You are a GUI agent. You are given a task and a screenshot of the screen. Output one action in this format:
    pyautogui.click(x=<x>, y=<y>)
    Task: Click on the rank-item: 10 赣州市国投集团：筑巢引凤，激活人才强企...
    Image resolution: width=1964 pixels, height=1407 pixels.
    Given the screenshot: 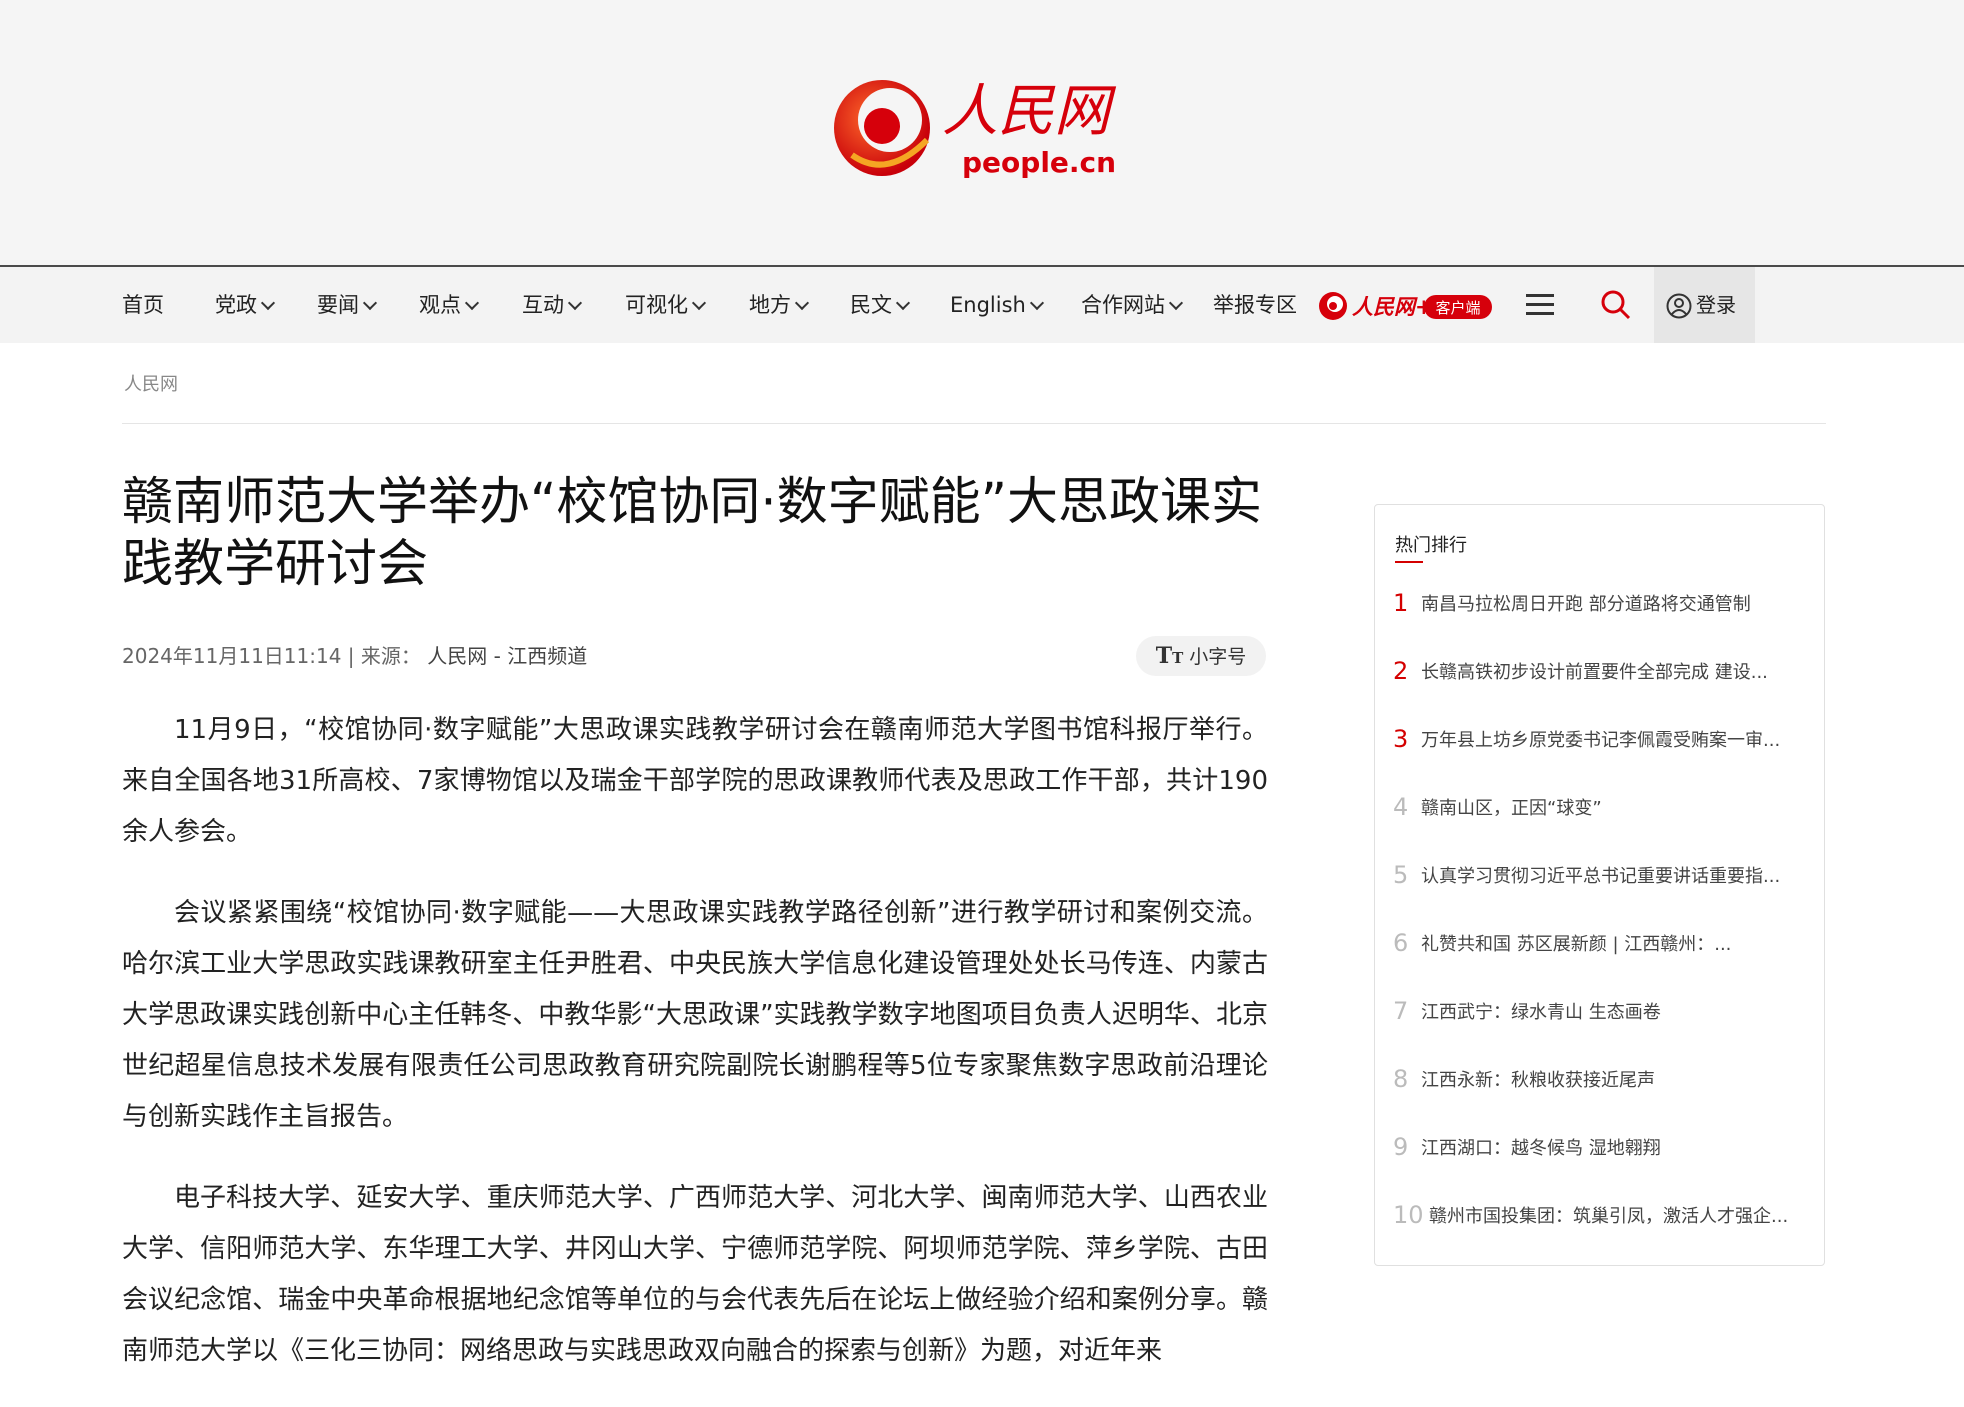 What is the action you would take?
    pyautogui.click(x=1603, y=1221)
    